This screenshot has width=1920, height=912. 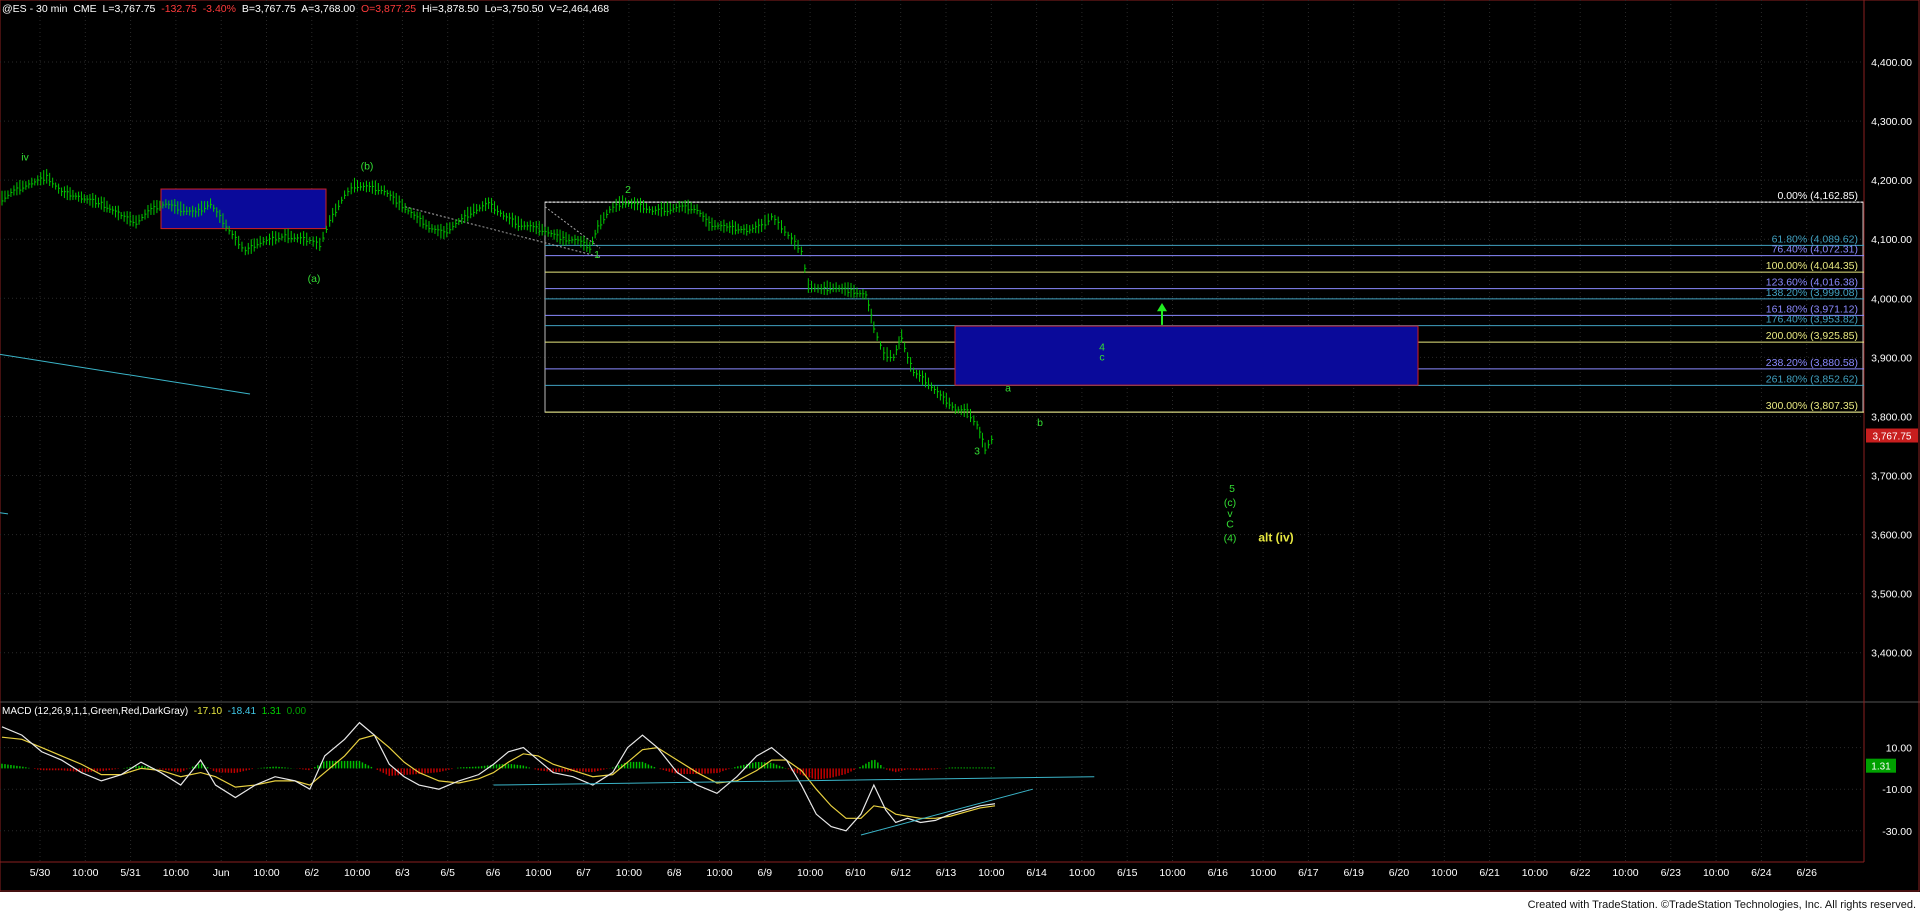 I want to click on low-value: Lo=3,750.50, so click(x=514, y=9).